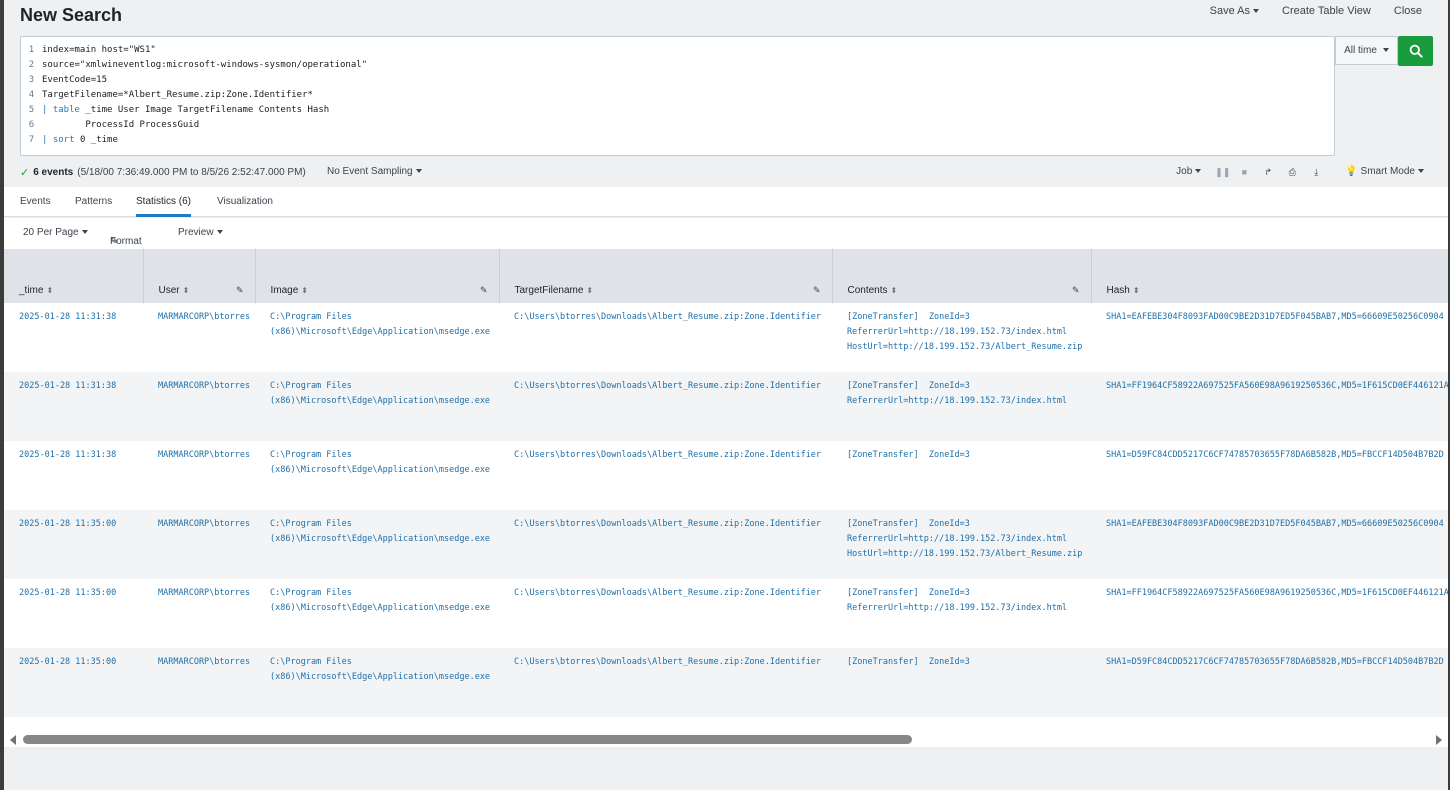 The height and width of the screenshot is (790, 1450). I want to click on query-line: 3 EventCode=15, so click(677, 80).